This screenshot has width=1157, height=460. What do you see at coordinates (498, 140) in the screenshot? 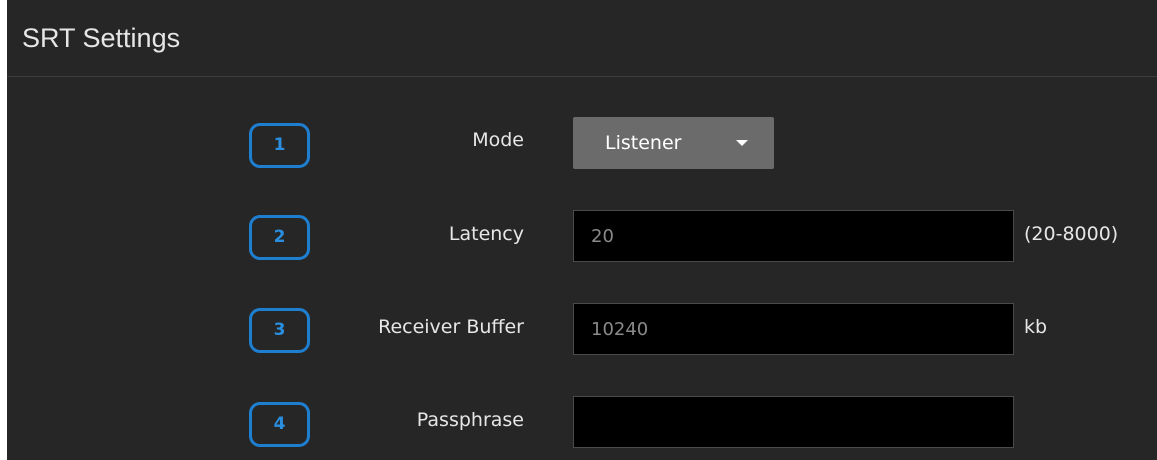
I see `mode-label: Mode` at bounding box center [498, 140].